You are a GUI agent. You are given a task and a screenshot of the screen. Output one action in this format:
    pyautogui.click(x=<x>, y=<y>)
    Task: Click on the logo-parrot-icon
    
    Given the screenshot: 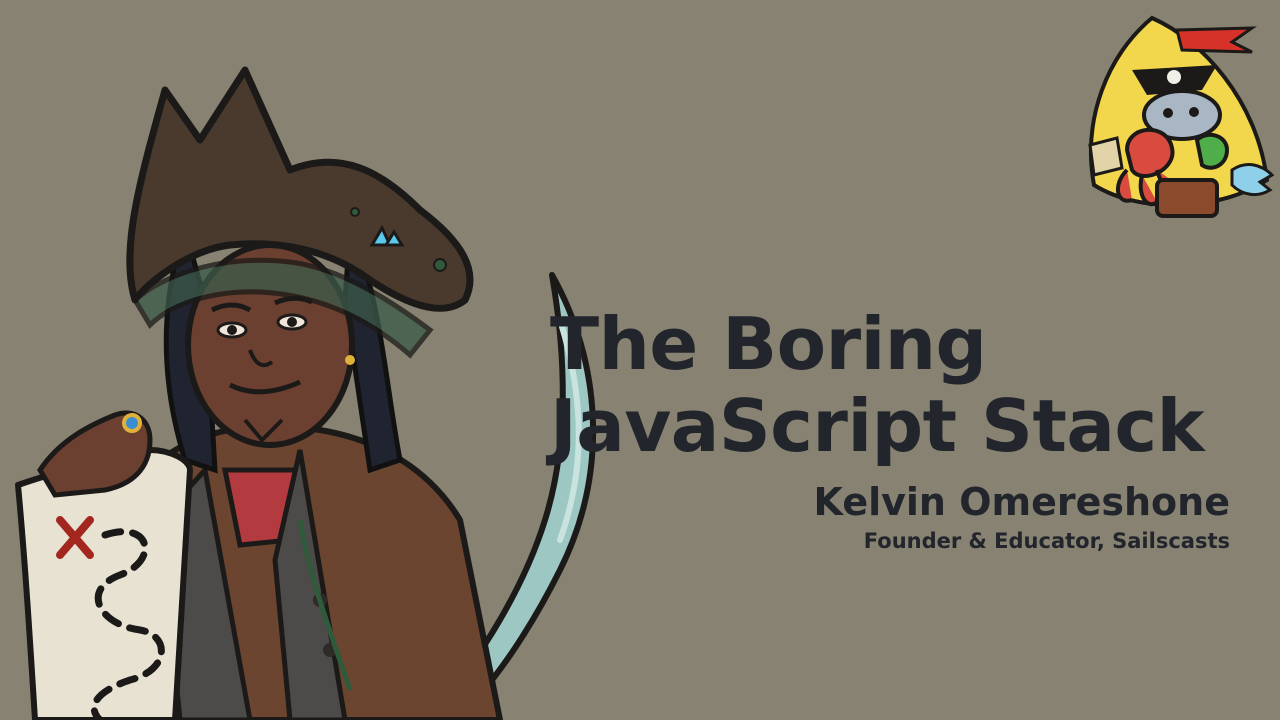 What is the action you would take?
    pyautogui.click(x=1212, y=151)
    